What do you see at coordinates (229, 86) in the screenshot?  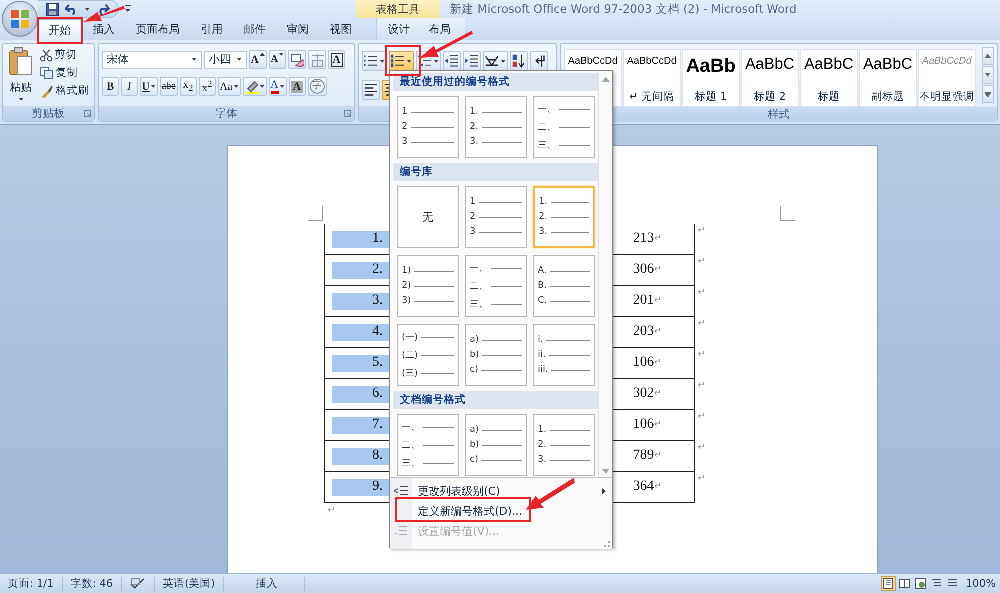 I see `change-case-button: Aa` at bounding box center [229, 86].